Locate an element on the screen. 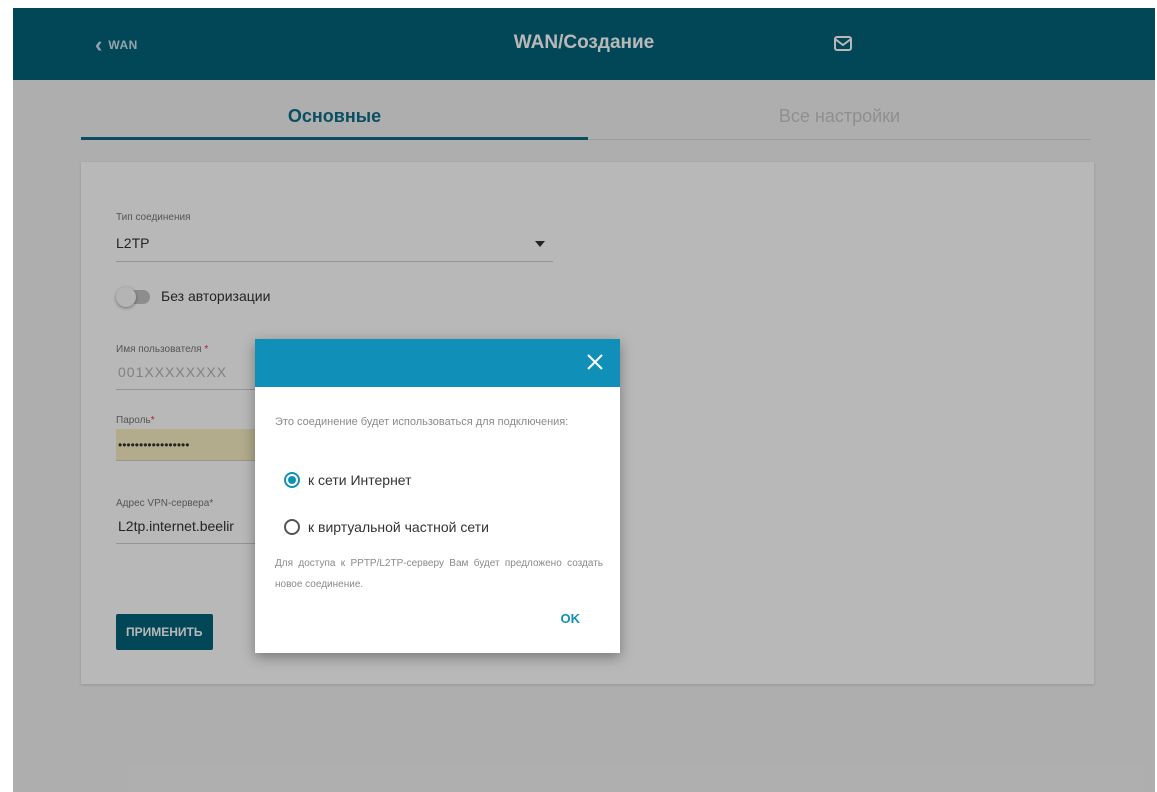 The image size is (1157, 792). dialog-header is located at coordinates (437, 363).